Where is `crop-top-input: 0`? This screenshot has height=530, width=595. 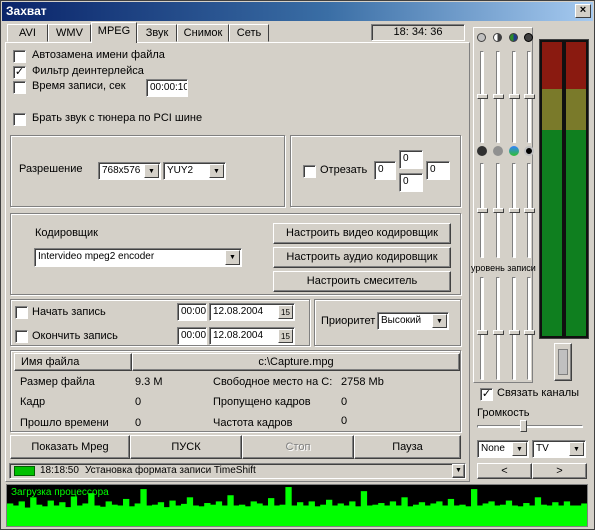 crop-top-input: 0 is located at coordinates (411, 159).